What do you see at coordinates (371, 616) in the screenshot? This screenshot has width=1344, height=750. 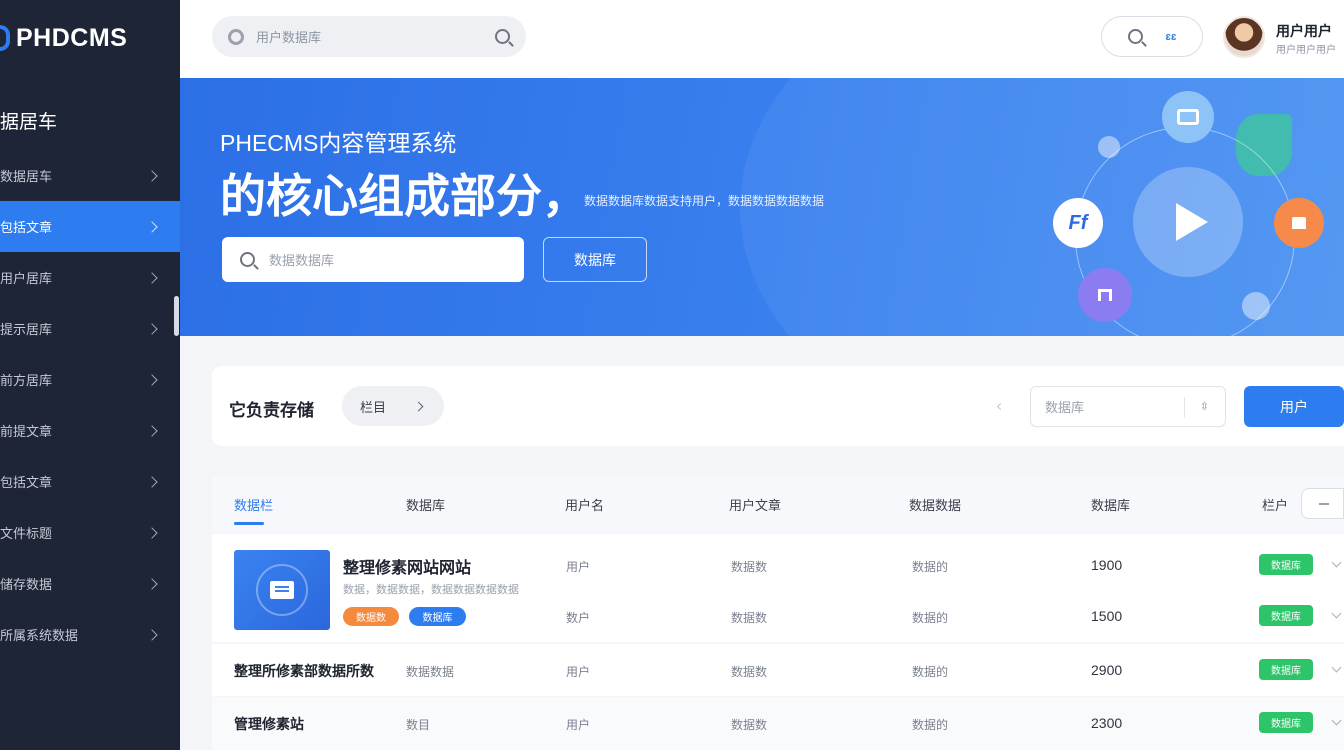 I see `tag-badge: 数据数` at bounding box center [371, 616].